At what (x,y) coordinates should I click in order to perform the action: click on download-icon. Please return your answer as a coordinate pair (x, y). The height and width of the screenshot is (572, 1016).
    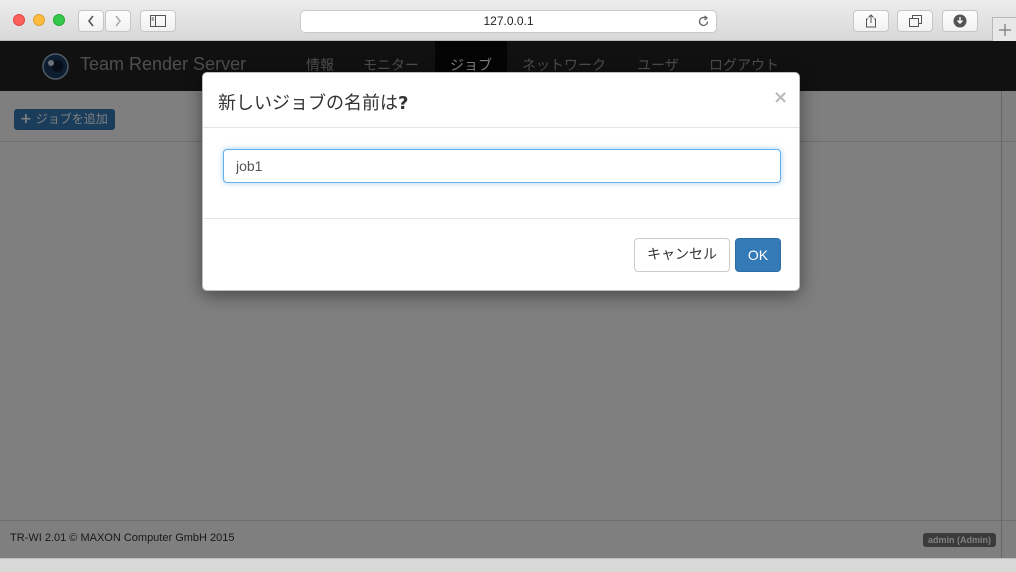
    Looking at the image, I should click on (960, 21).